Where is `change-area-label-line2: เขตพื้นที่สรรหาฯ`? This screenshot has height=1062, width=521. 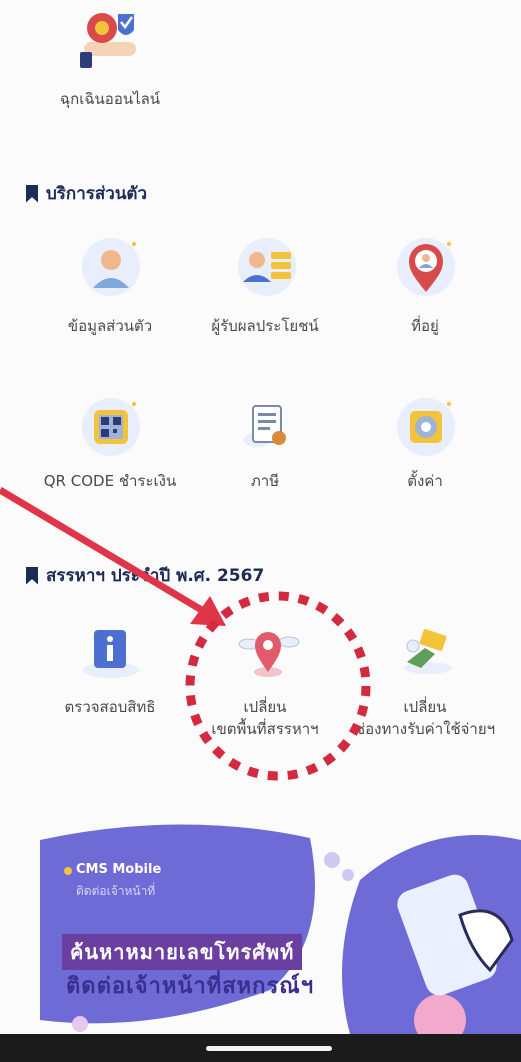 change-area-label-line2: เขตพื้นที่สรรหาฯ is located at coordinates (265, 729).